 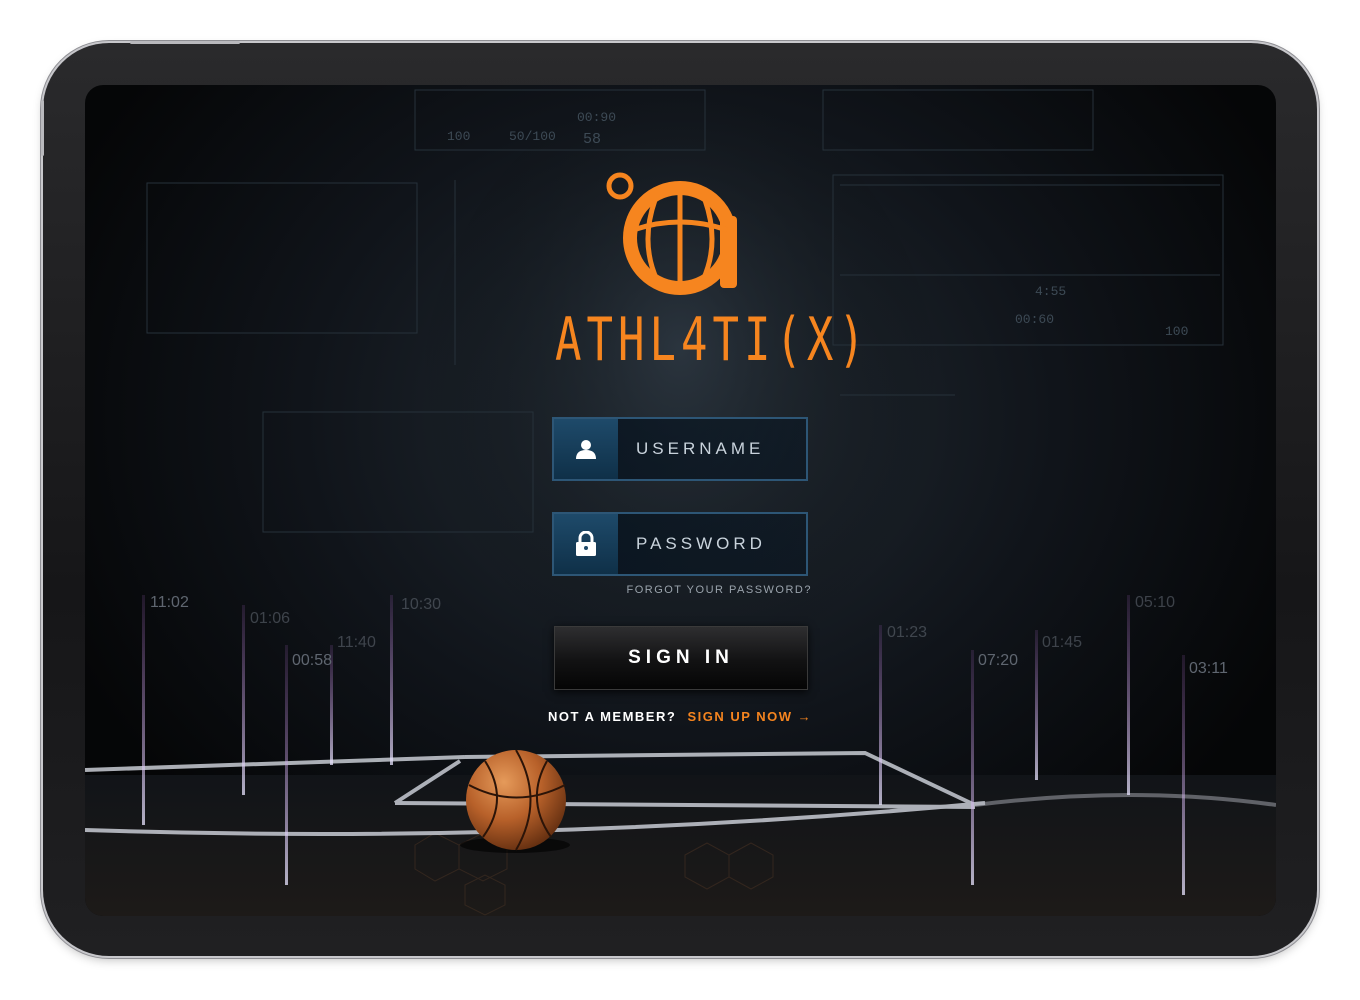 I want to click on sign-in-button: SIGN IN, so click(x=681, y=658).